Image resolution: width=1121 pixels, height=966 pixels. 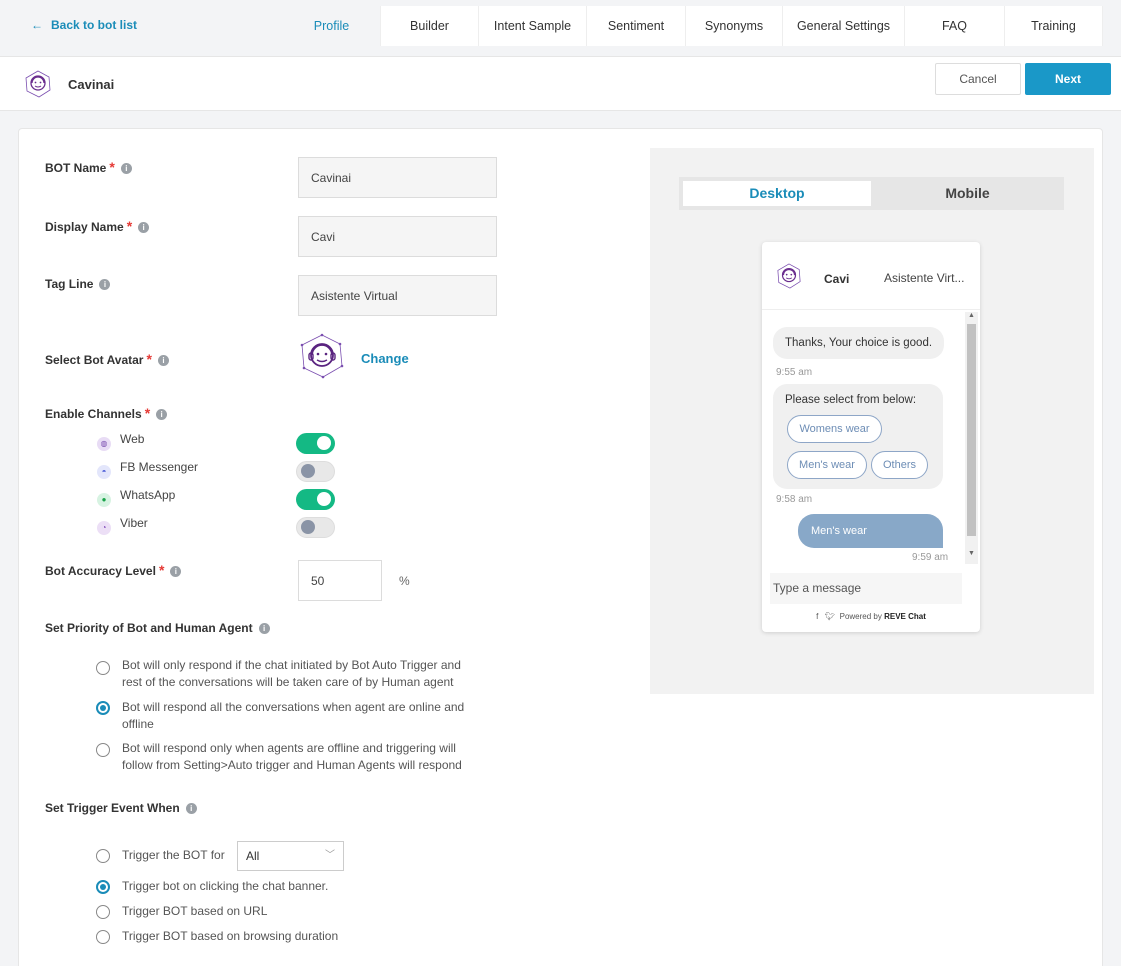 What do you see at coordinates (971, 553) in the screenshot?
I see `scroll-down-icon: ▼` at bounding box center [971, 553].